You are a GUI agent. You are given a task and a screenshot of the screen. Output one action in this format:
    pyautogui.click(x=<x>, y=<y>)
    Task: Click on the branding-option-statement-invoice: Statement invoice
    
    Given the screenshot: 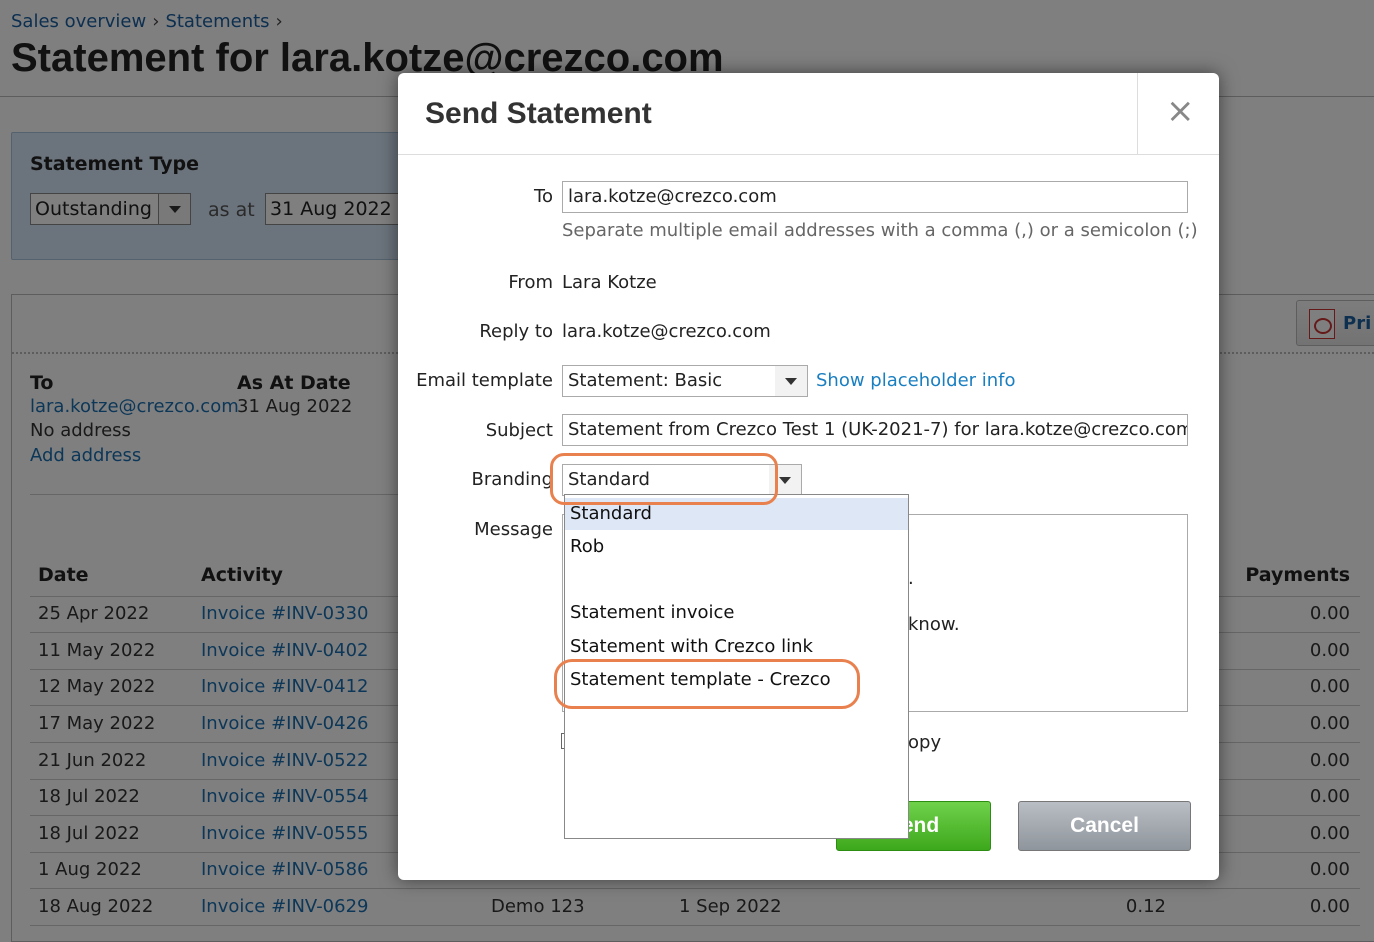 What is the action you would take?
    pyautogui.click(x=736, y=613)
    